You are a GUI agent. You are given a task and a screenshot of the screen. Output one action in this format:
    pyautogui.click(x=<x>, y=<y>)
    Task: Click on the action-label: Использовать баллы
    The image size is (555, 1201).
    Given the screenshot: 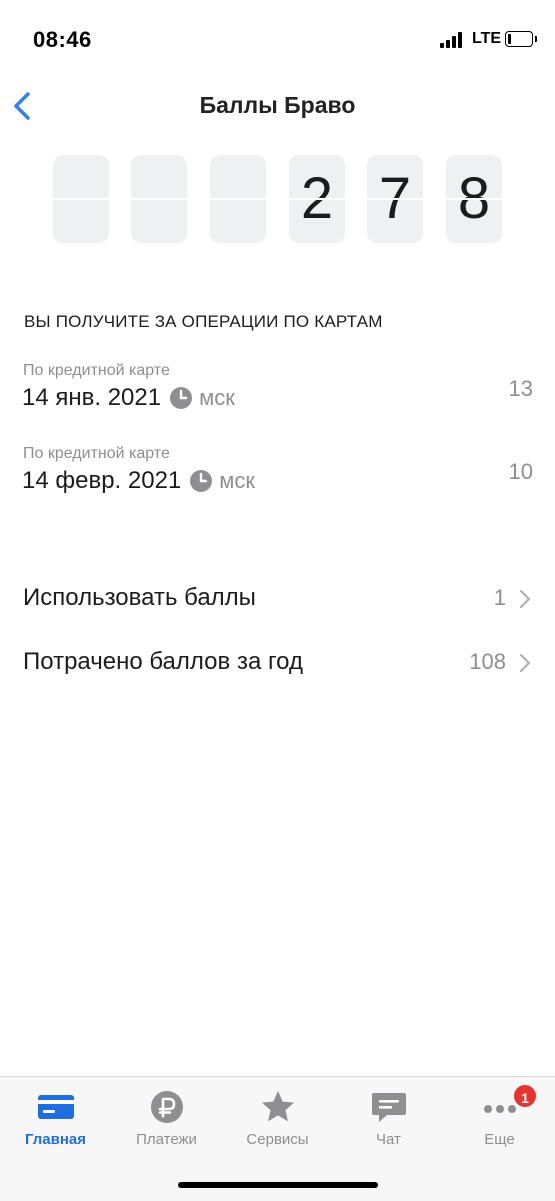 What is the action you would take?
    pyautogui.click(x=139, y=597)
    